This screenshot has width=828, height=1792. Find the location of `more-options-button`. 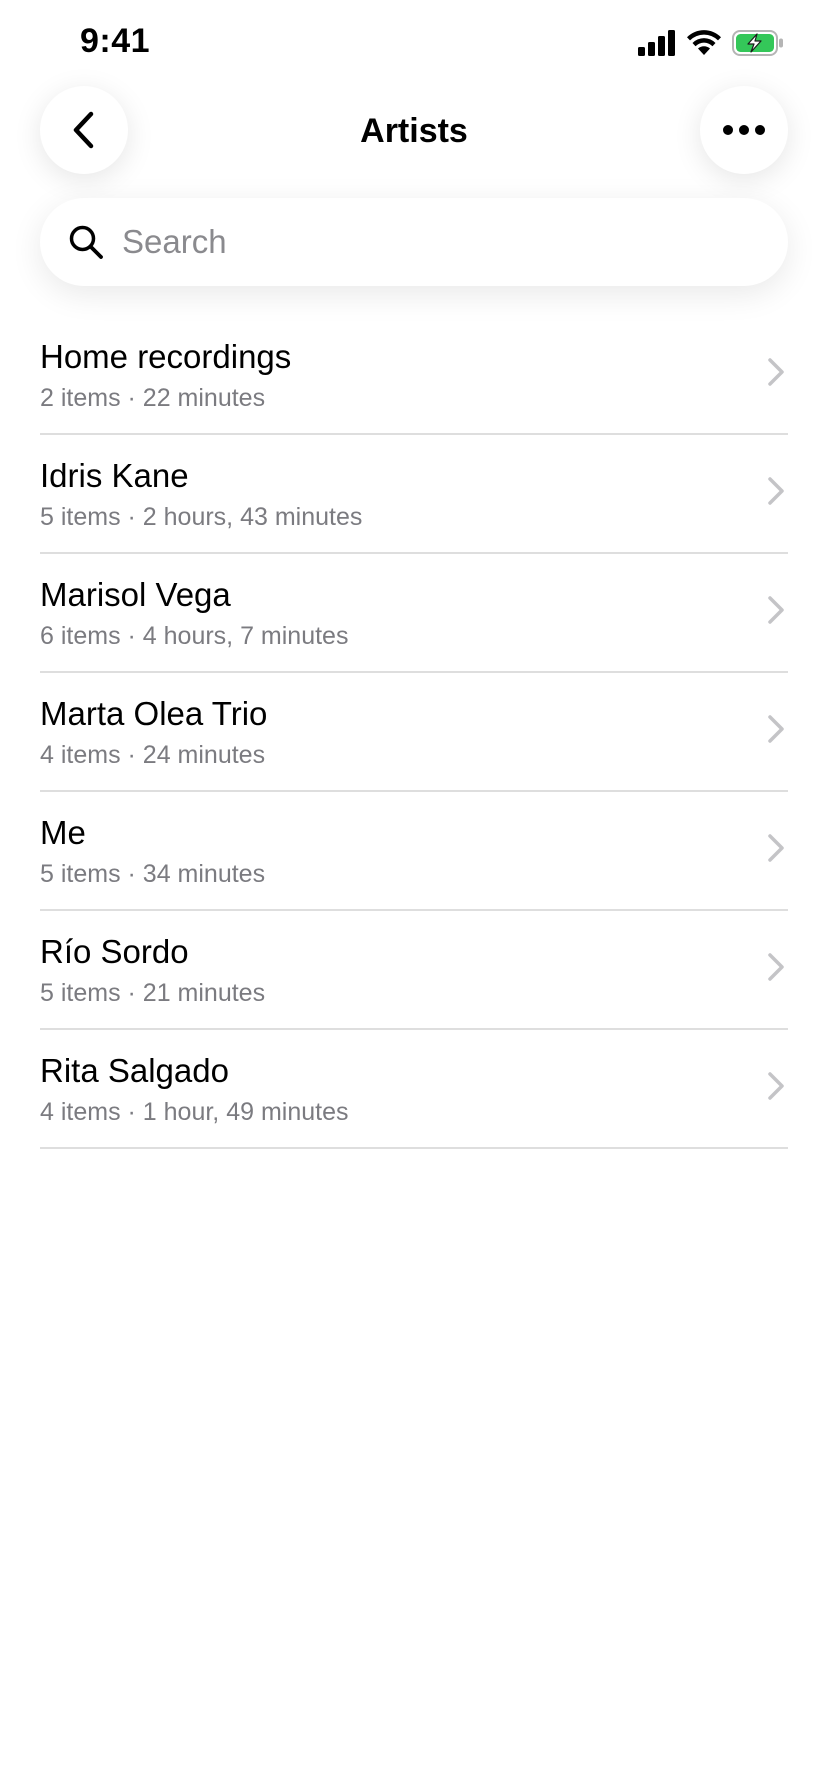

more-options-button is located at coordinates (744, 130).